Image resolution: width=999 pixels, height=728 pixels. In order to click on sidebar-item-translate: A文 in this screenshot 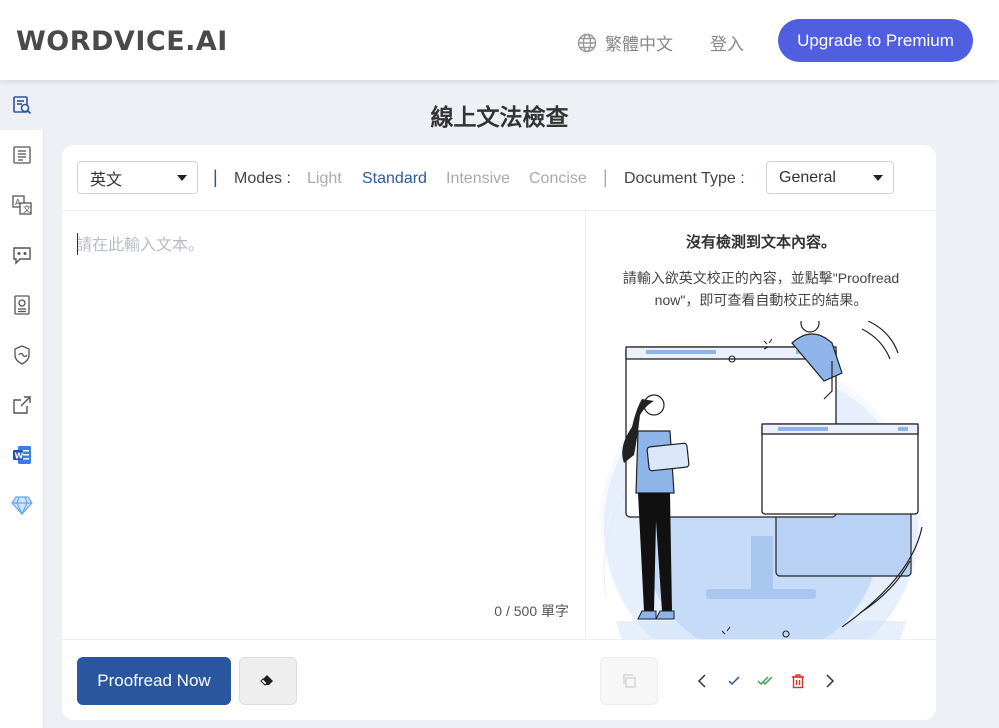, I will do `click(22, 205)`.